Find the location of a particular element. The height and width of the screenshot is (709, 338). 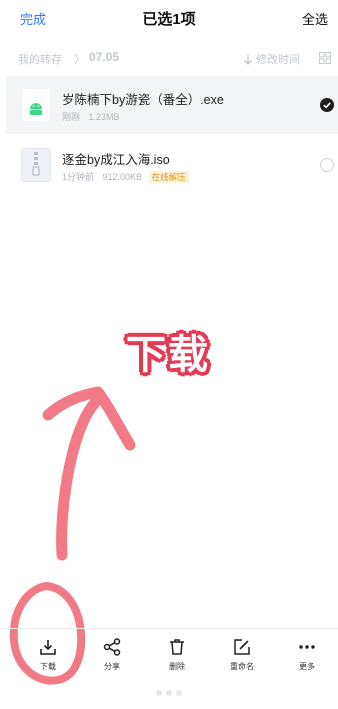

sort-button: 修改时间 is located at coordinates (271, 59).